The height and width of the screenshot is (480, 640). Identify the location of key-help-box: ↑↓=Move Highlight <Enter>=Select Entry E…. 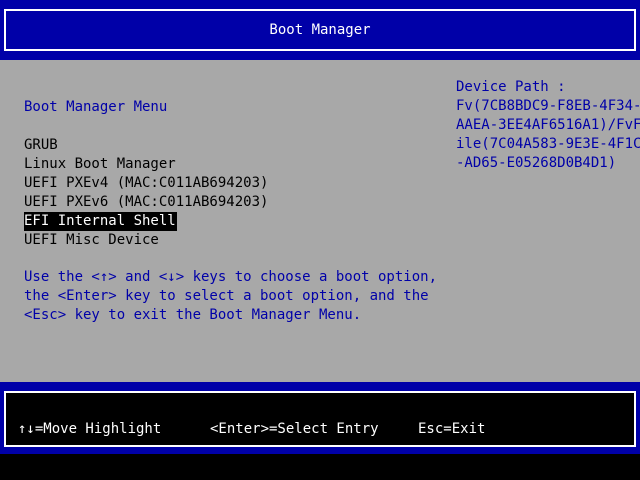
(320, 419).